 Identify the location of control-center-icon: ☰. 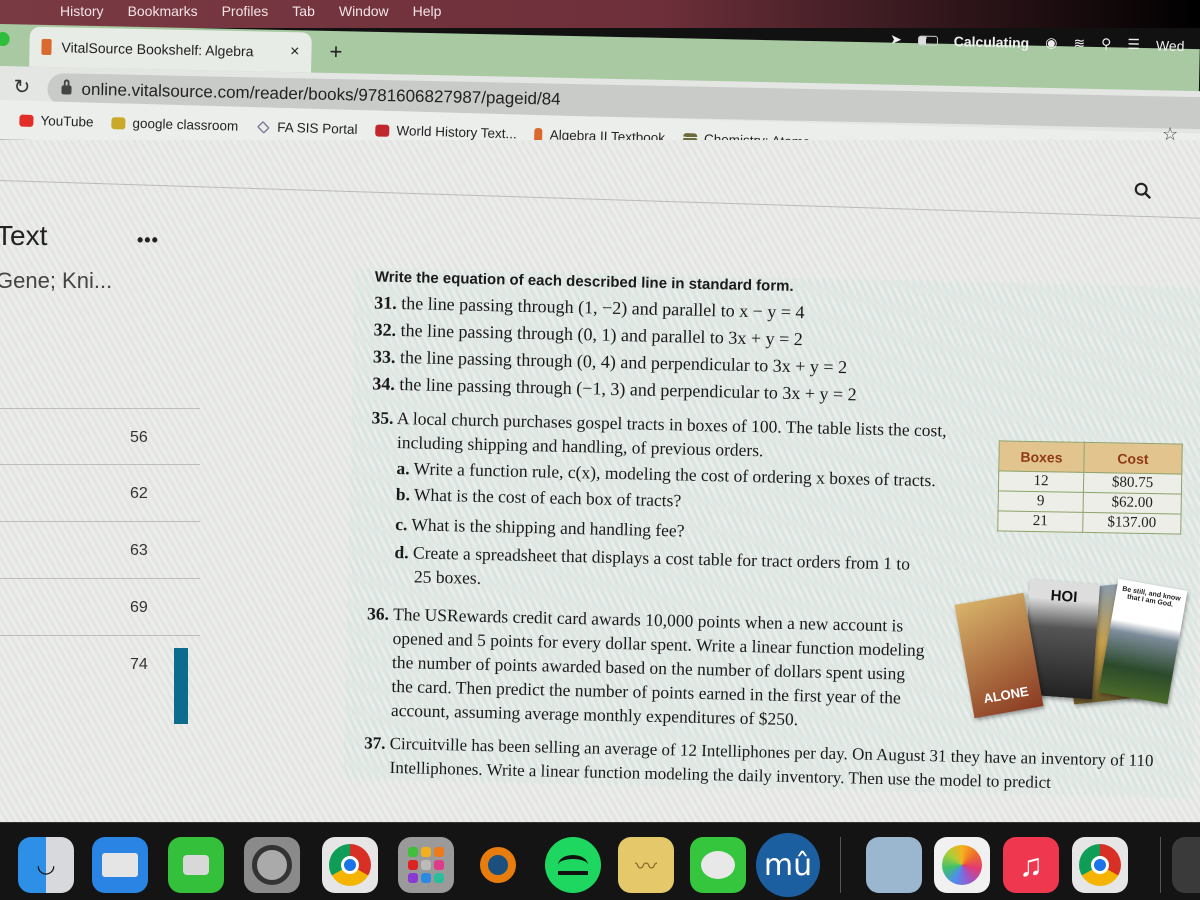
(1133, 44).